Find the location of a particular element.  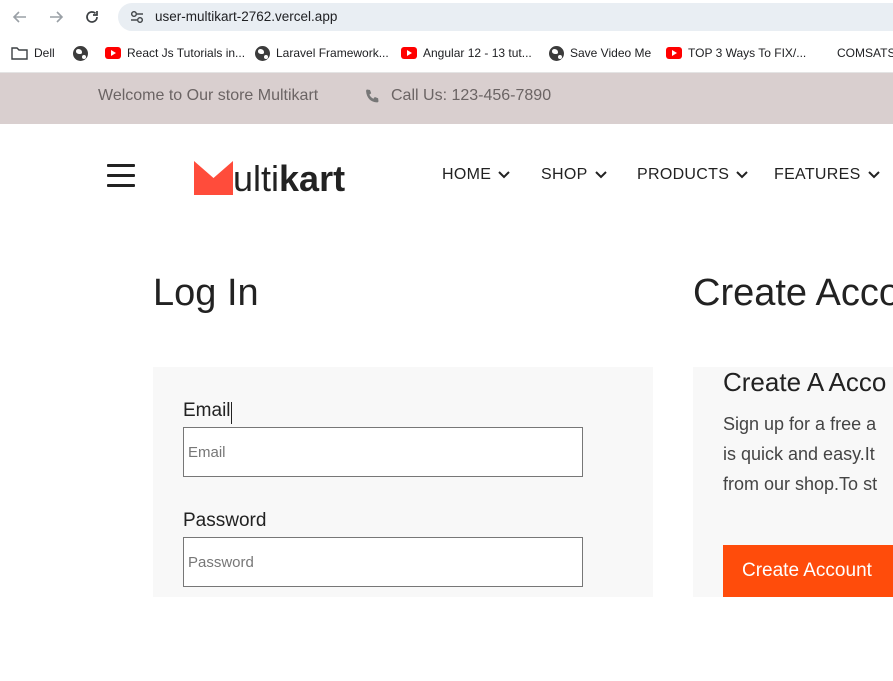

hamburger-menu-icon is located at coordinates (121, 176).